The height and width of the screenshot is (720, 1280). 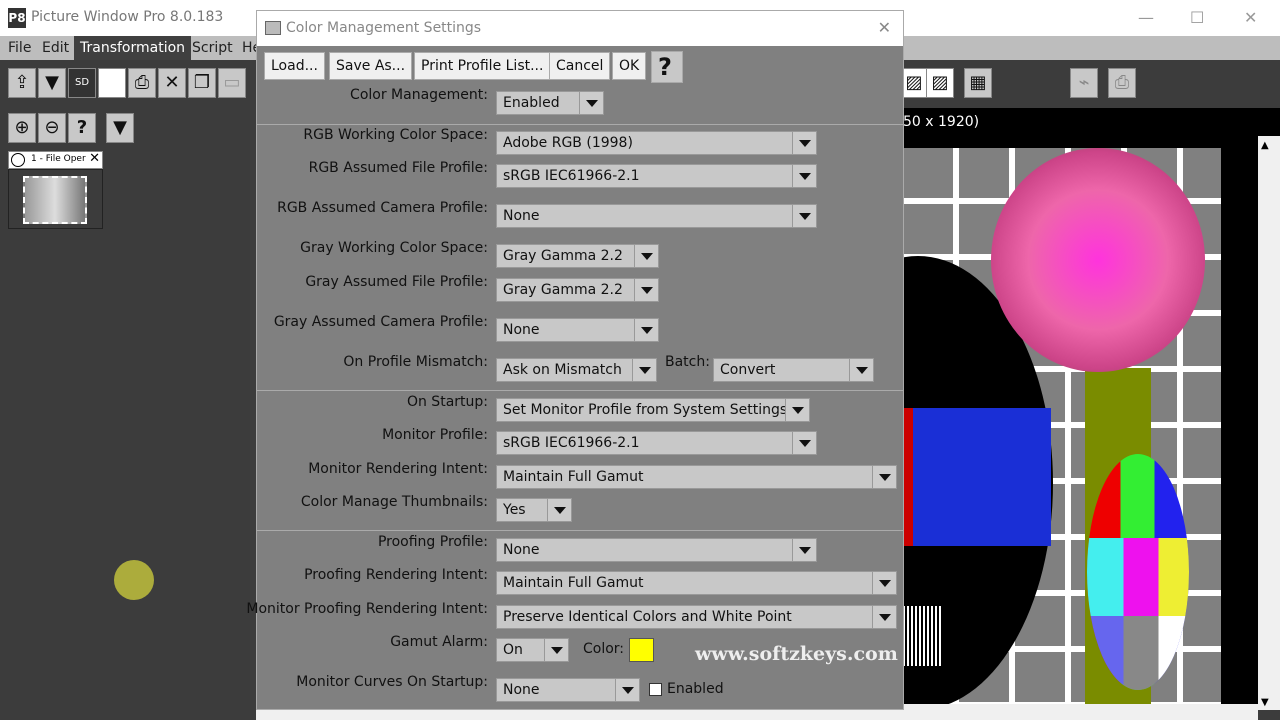 I want to click on zoom-in-icon: ⊕, so click(x=22, y=128).